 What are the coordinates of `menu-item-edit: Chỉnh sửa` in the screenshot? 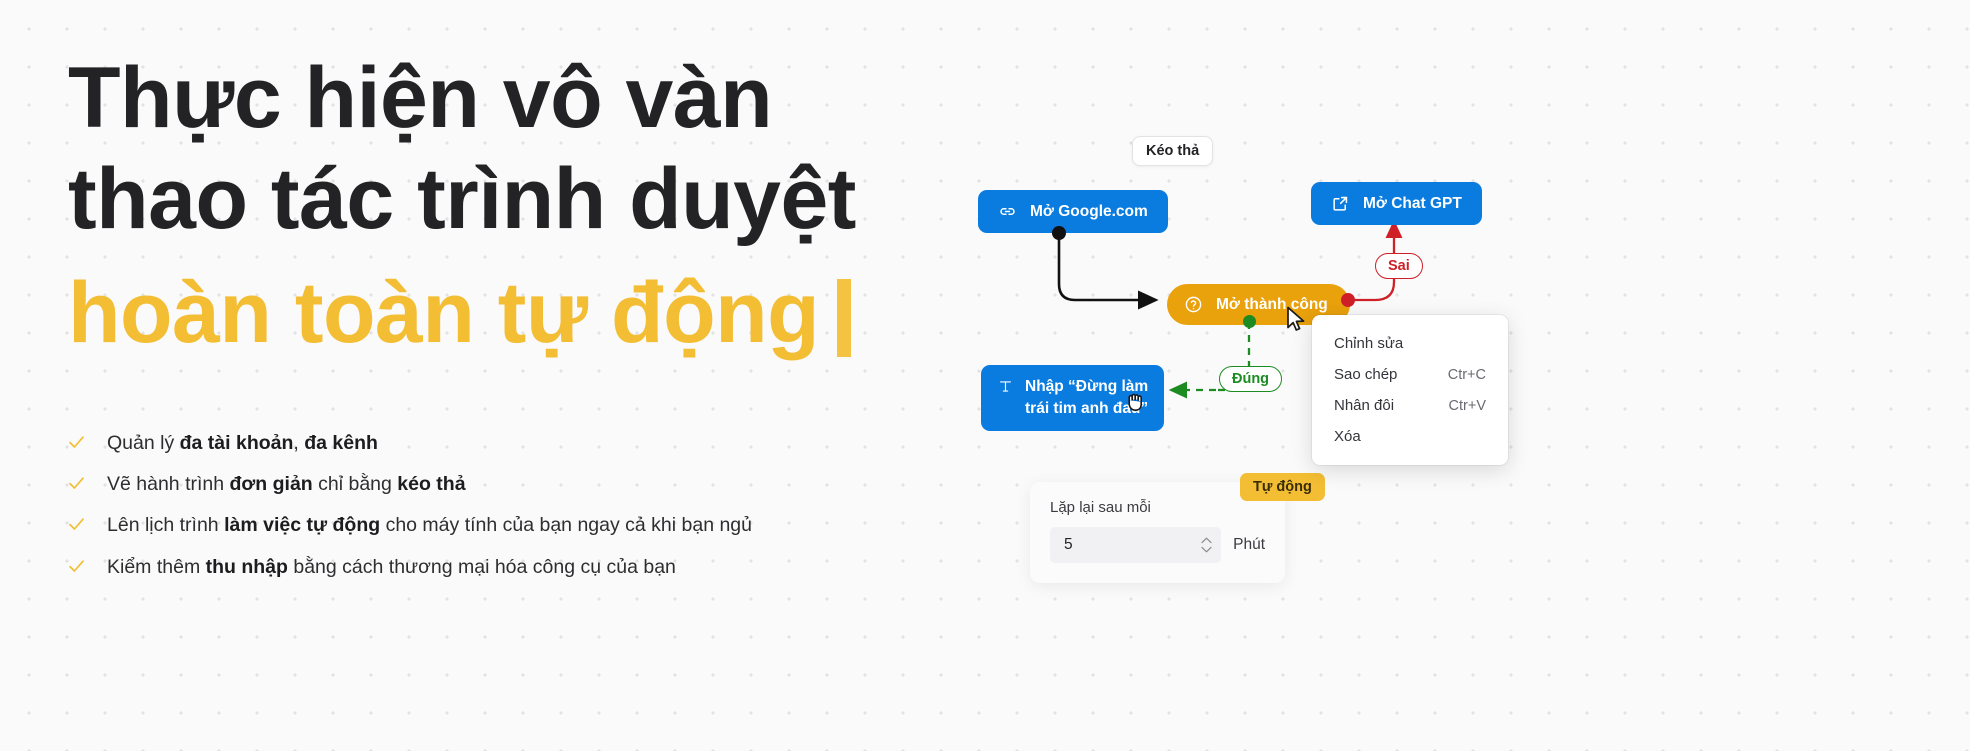 It's located at (1410, 343).